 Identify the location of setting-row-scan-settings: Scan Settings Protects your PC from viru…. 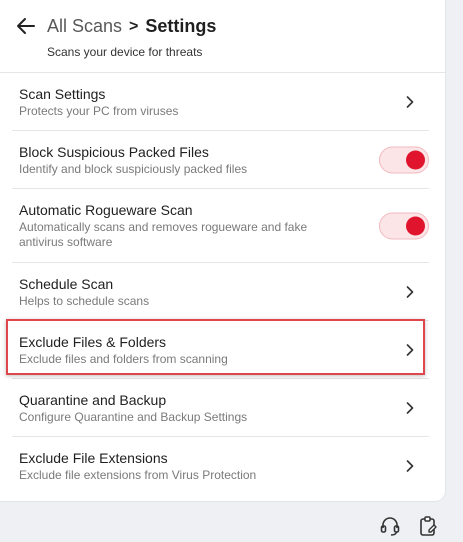
(220, 102).